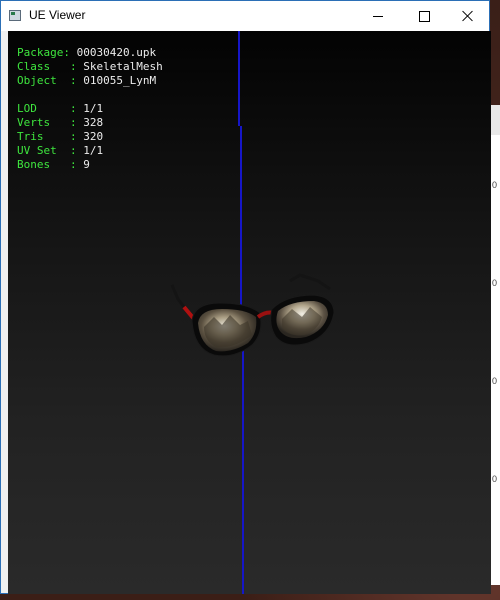 This screenshot has height=600, width=500. Describe the element at coordinates (120, 80) in the screenshot. I see `object-value: 010055_LynM` at that location.